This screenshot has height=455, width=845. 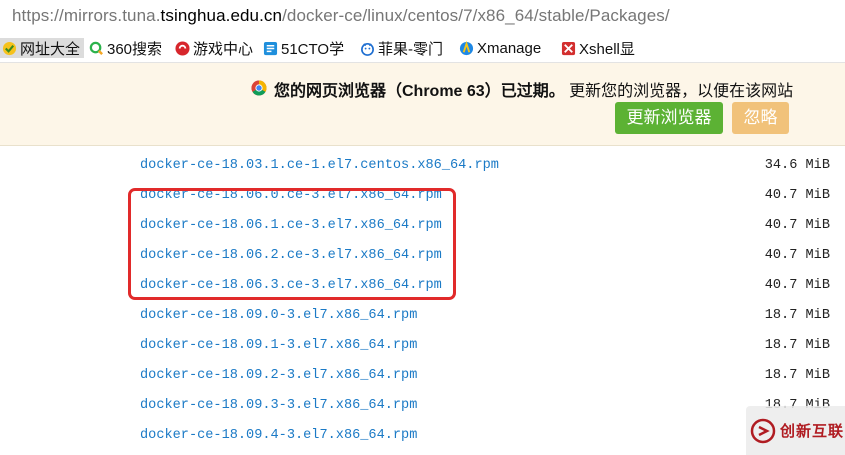 I want to click on bookmark-51cto: 51CTO学, so click(x=303, y=48).